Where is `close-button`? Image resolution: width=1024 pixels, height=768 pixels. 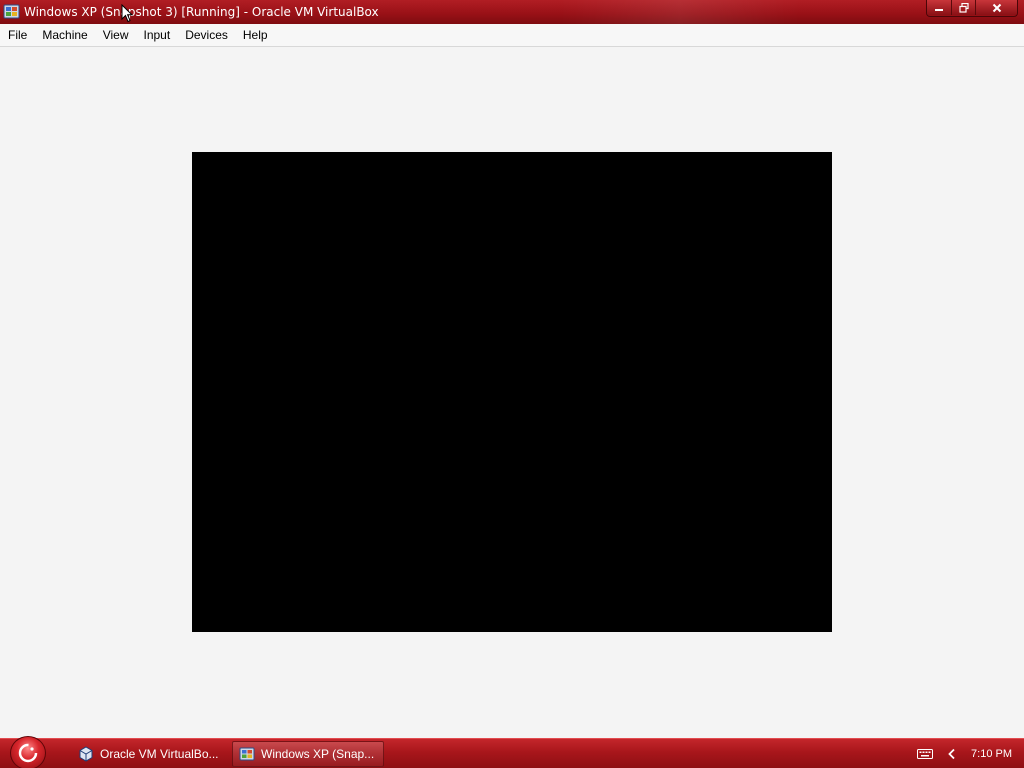
close-button is located at coordinates (996, 7).